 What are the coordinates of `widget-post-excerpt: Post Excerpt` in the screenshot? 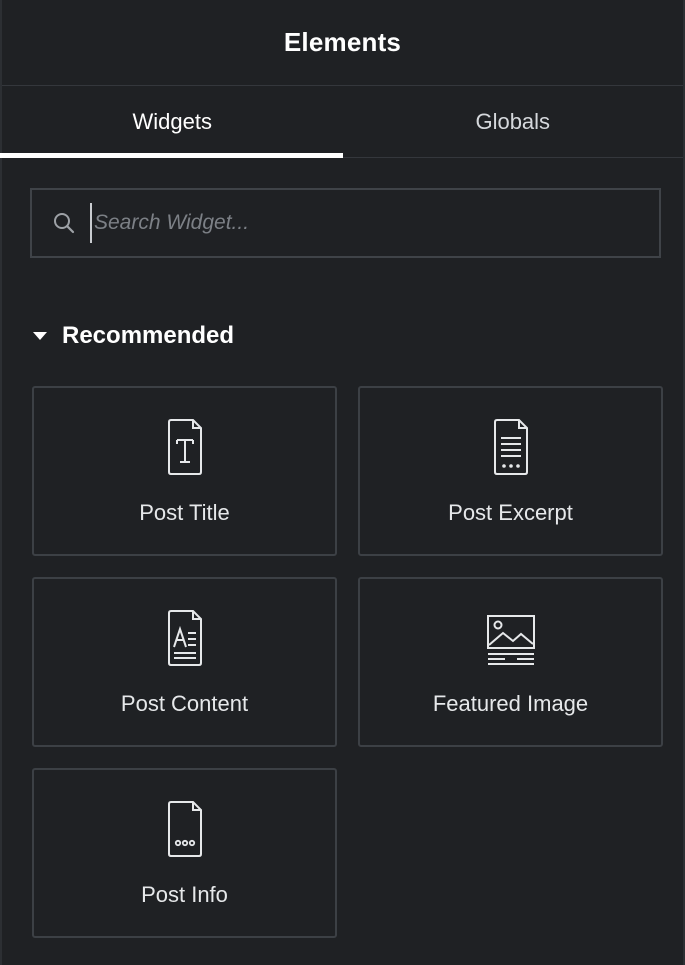 It's located at (510, 471).